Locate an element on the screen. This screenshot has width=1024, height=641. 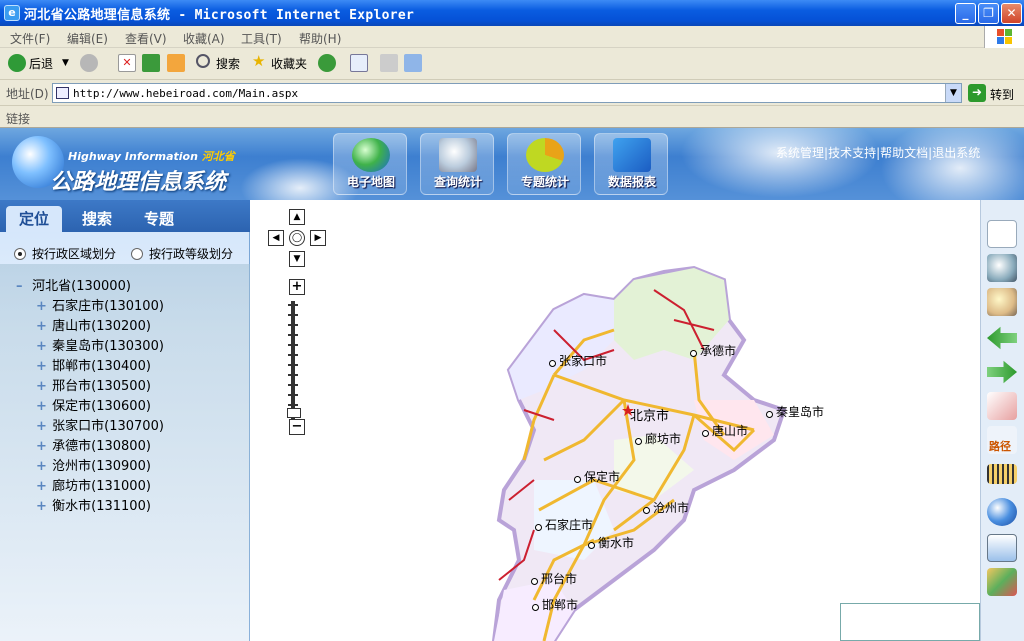
stop-icon: ✕ is located at coordinates (127, 63).